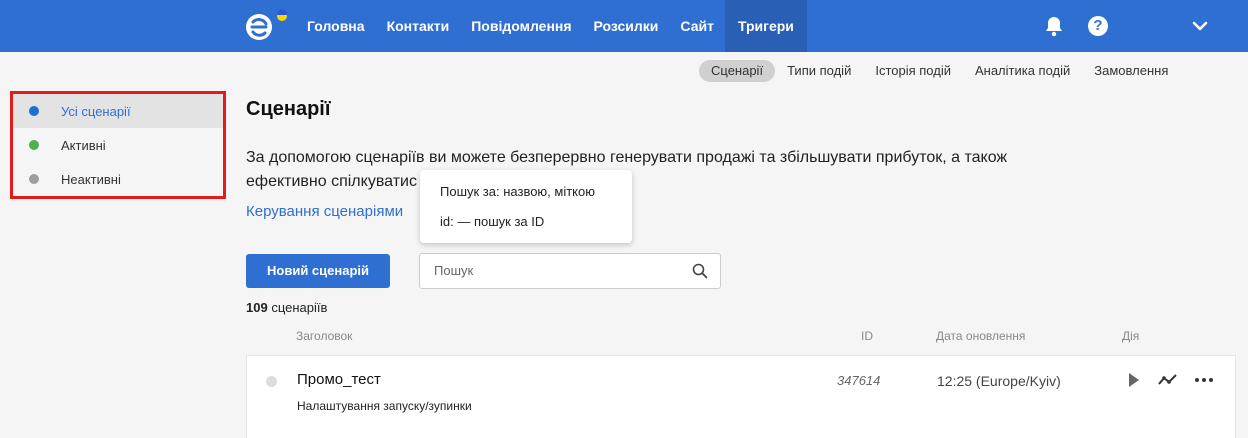  What do you see at coordinates (324, 211) in the screenshot?
I see `manage-scenarios-link: Керування сценаріями` at bounding box center [324, 211].